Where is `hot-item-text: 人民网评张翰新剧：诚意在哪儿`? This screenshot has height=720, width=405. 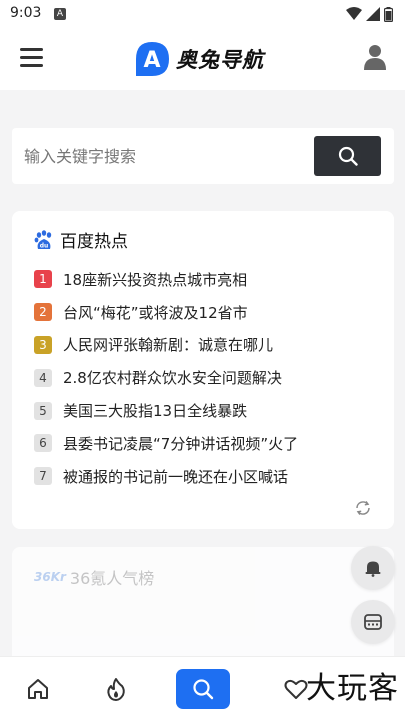 hot-item-text: 人民网评张翰新剧：诚意在哪儿 is located at coordinates (168, 345).